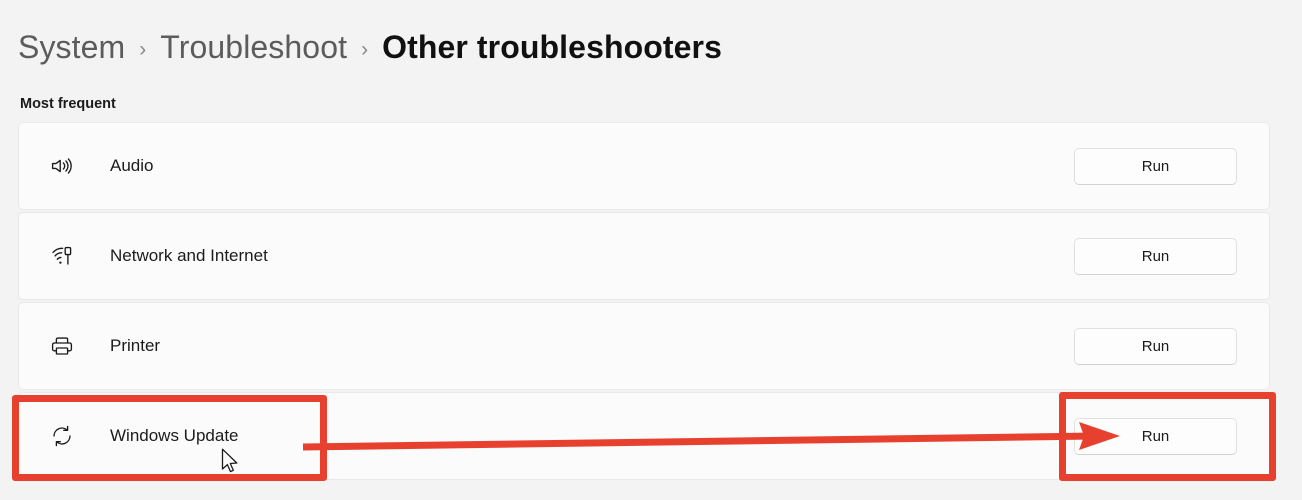 The height and width of the screenshot is (500, 1302). What do you see at coordinates (552, 46) in the screenshot?
I see `breadcrumb-item-other-troubleshooters: Other troubleshooters` at bounding box center [552, 46].